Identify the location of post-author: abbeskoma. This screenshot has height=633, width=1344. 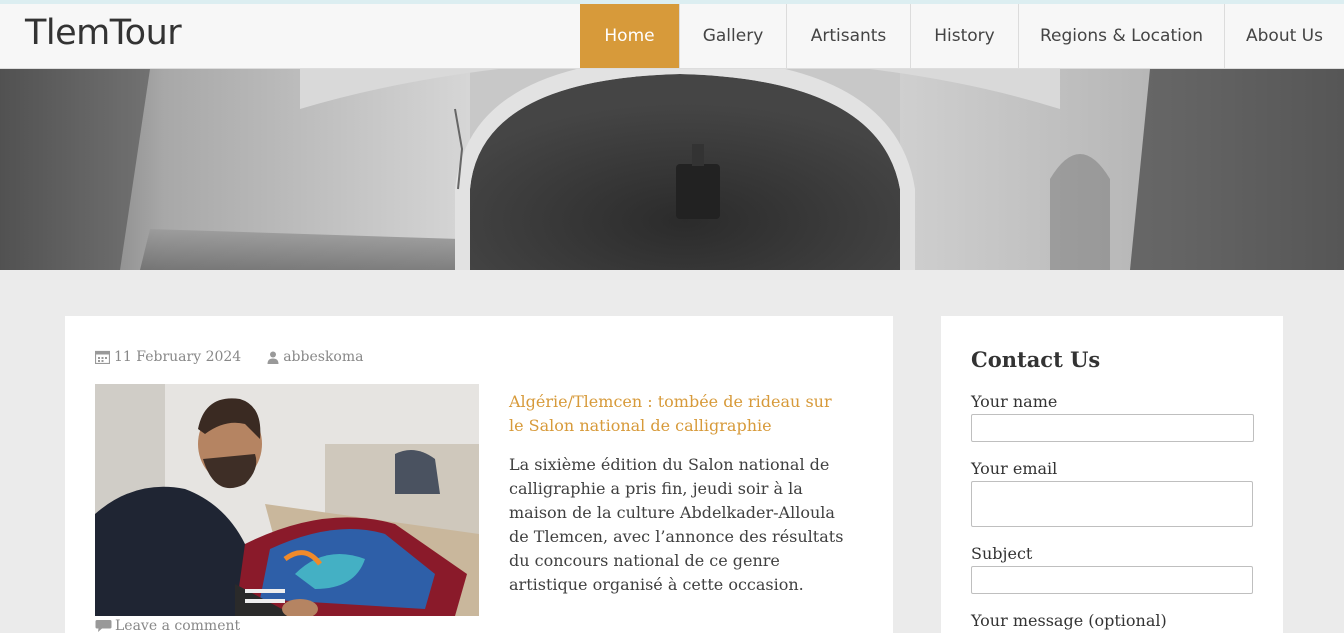
(315, 357).